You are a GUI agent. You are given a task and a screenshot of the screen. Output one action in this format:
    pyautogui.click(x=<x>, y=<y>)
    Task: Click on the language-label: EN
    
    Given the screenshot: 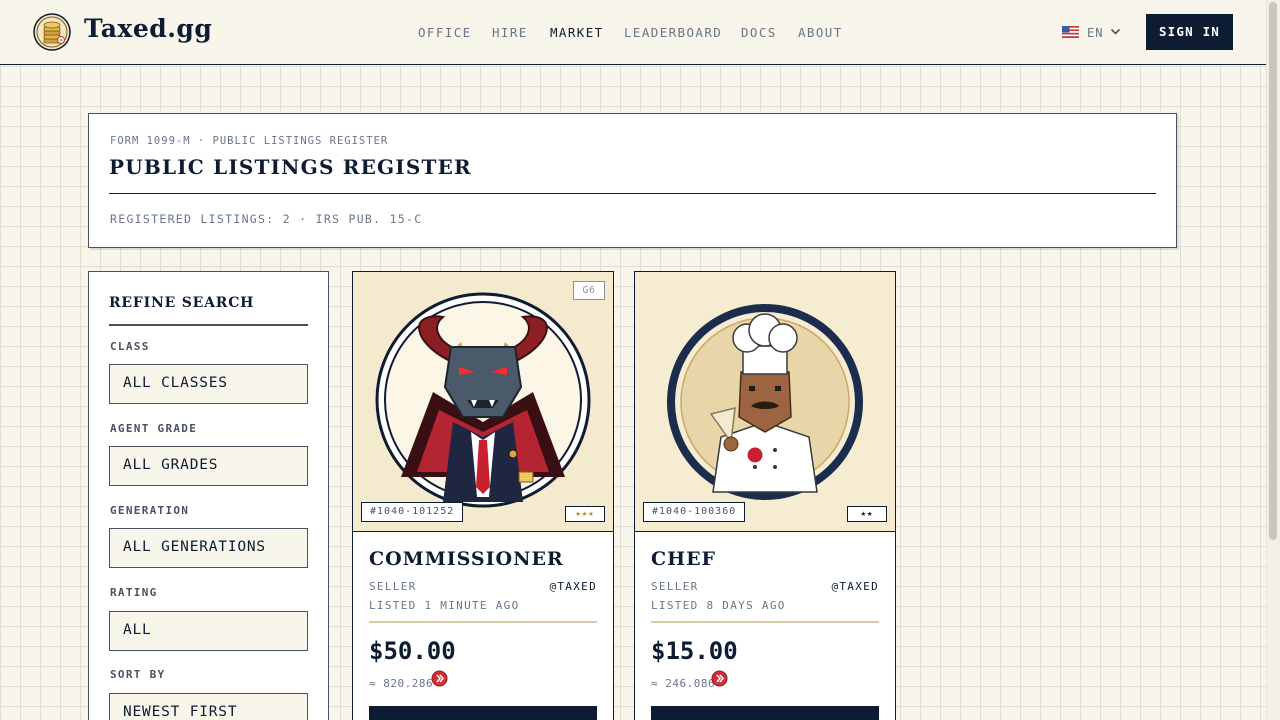 What is the action you would take?
    pyautogui.click(x=1095, y=33)
    